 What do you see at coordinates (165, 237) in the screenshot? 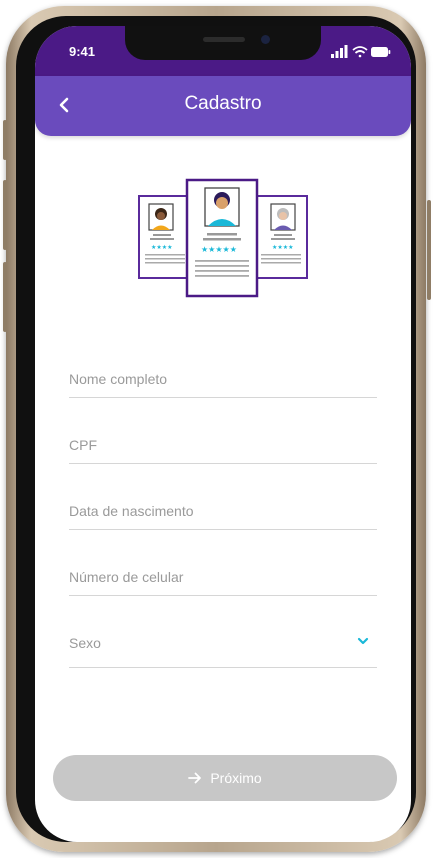
I see `profile-card-left: ★★★★` at bounding box center [165, 237].